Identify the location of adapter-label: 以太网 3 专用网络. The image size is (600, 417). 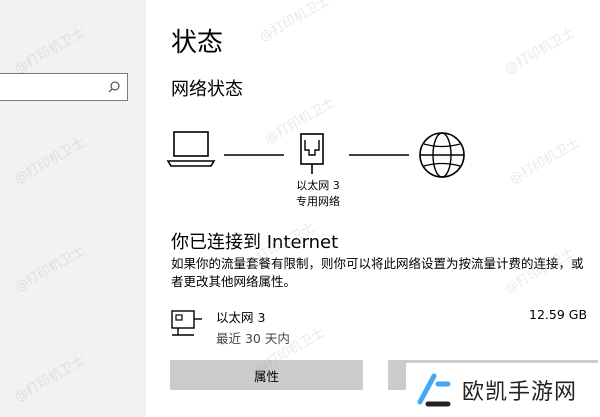
(318, 194).